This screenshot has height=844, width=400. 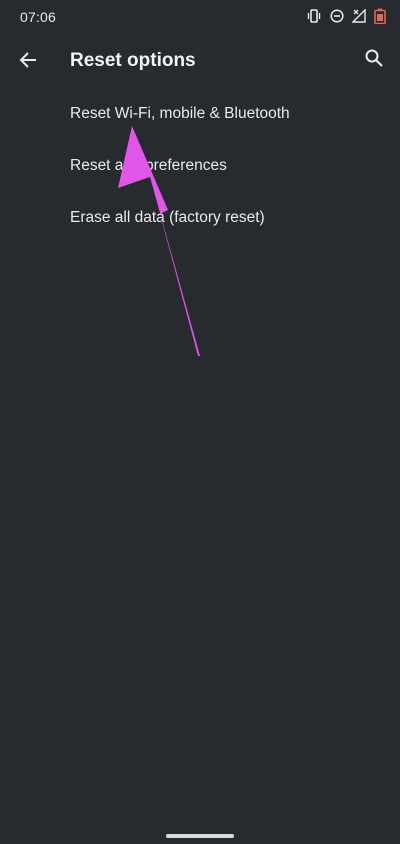 I want to click on search-icon, so click(x=374, y=60).